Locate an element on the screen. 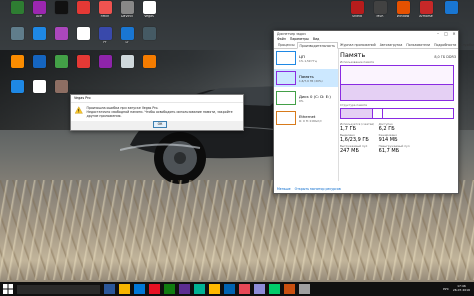  memory-usage-graph is located at coordinates (397, 83).